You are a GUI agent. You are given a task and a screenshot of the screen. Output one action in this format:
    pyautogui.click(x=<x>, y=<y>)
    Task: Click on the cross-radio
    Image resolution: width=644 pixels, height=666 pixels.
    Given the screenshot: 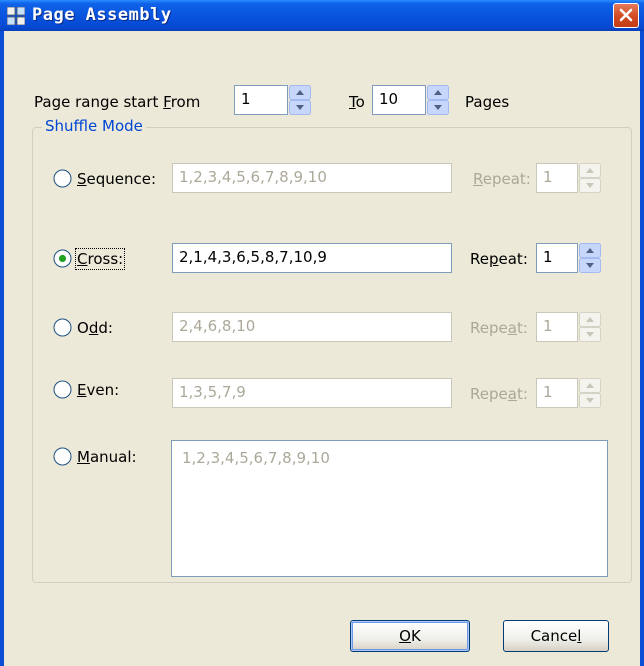 What is the action you would take?
    pyautogui.click(x=62, y=258)
    